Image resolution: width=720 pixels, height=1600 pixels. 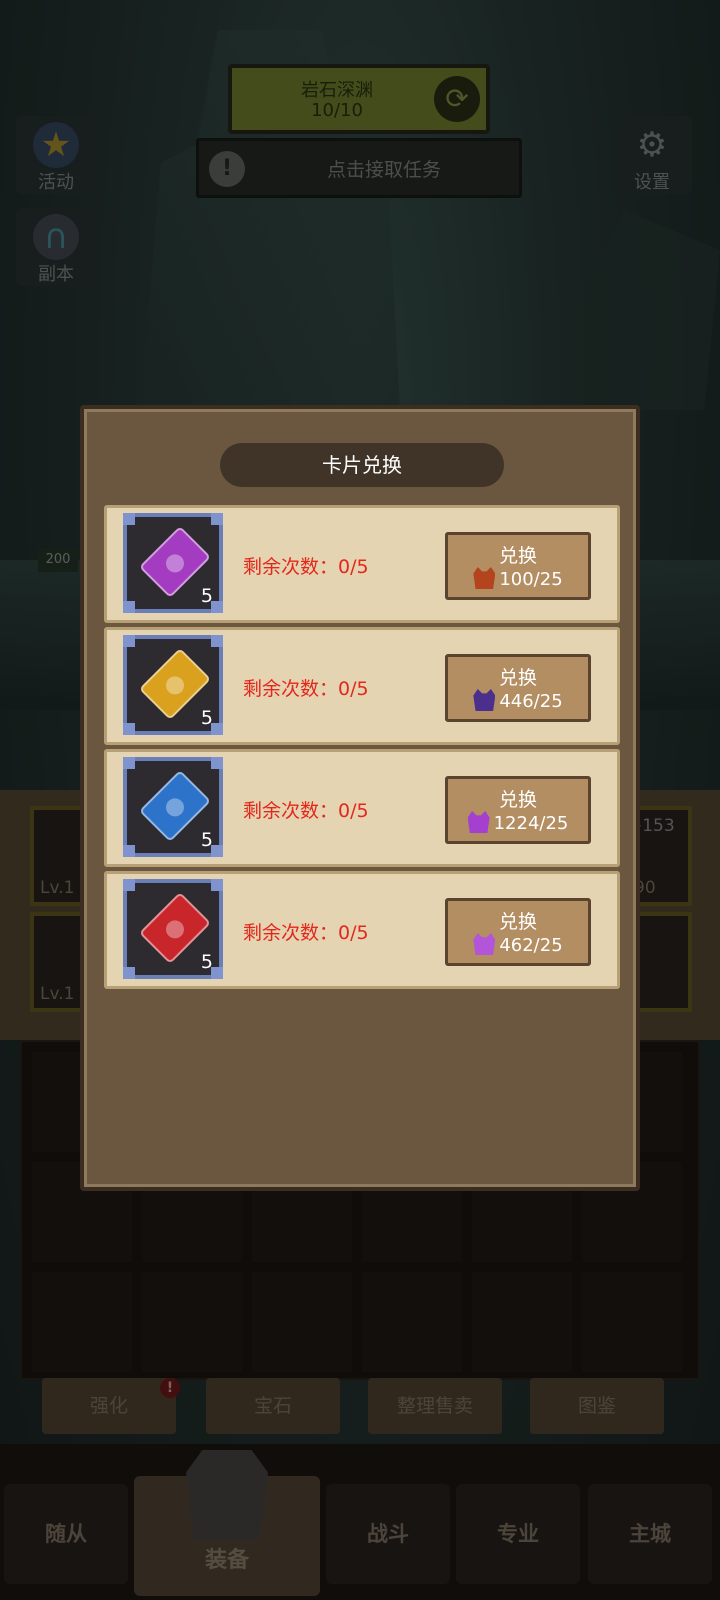 I want to click on exchange-row: 5 剩余次数：0/5 兑换 462/25, so click(x=362, y=930).